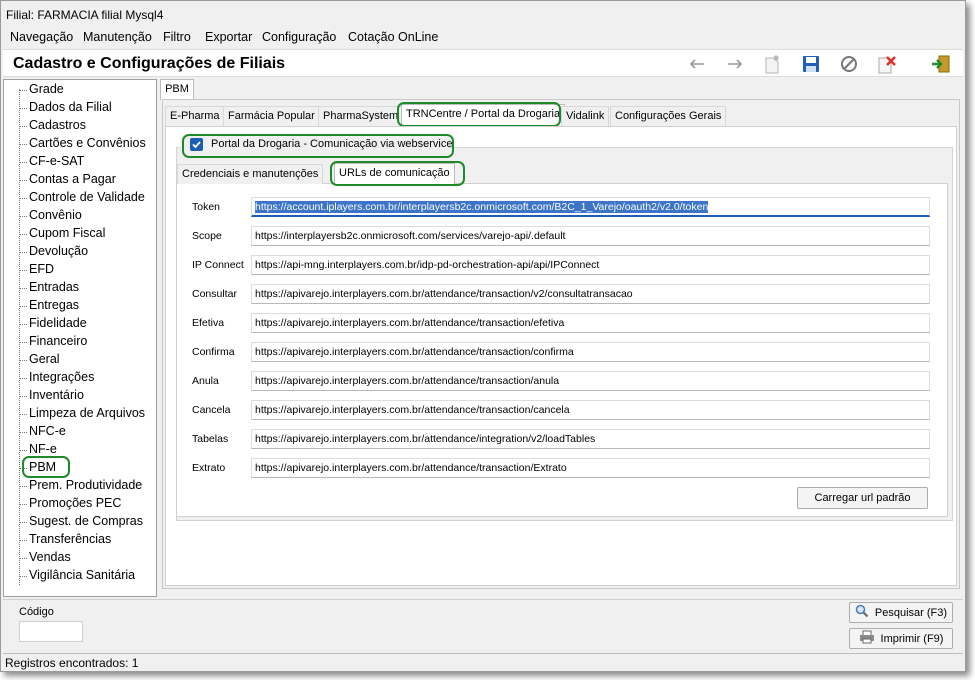 The width and height of the screenshot is (975, 680). What do you see at coordinates (250, 174) in the screenshot?
I see `subtab-credenciais: Credenciais e manutenções` at bounding box center [250, 174].